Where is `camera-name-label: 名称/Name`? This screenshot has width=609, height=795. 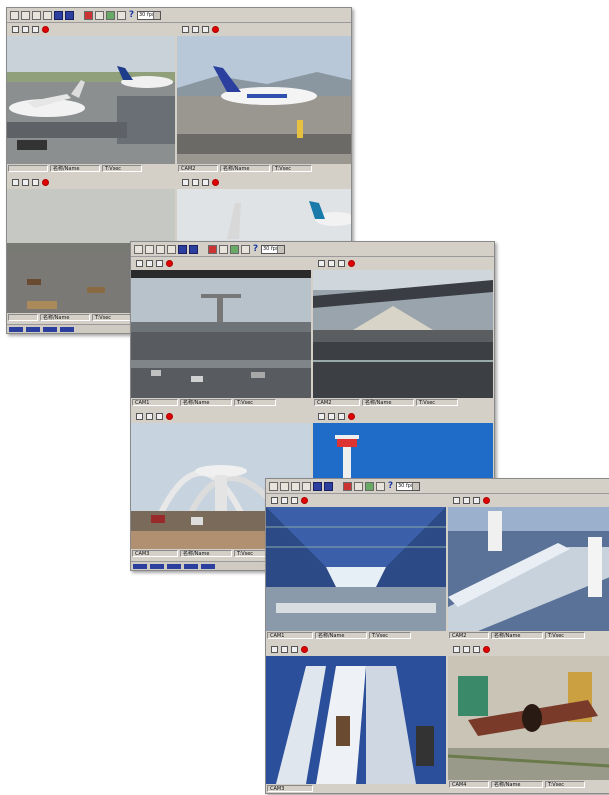
camera-name-label: 名称/Name is located at coordinates (206, 553).